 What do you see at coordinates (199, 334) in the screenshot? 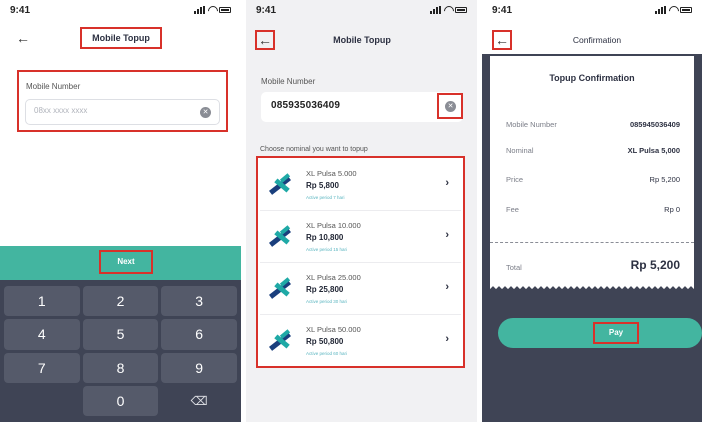
I see `key-6: 6` at bounding box center [199, 334].